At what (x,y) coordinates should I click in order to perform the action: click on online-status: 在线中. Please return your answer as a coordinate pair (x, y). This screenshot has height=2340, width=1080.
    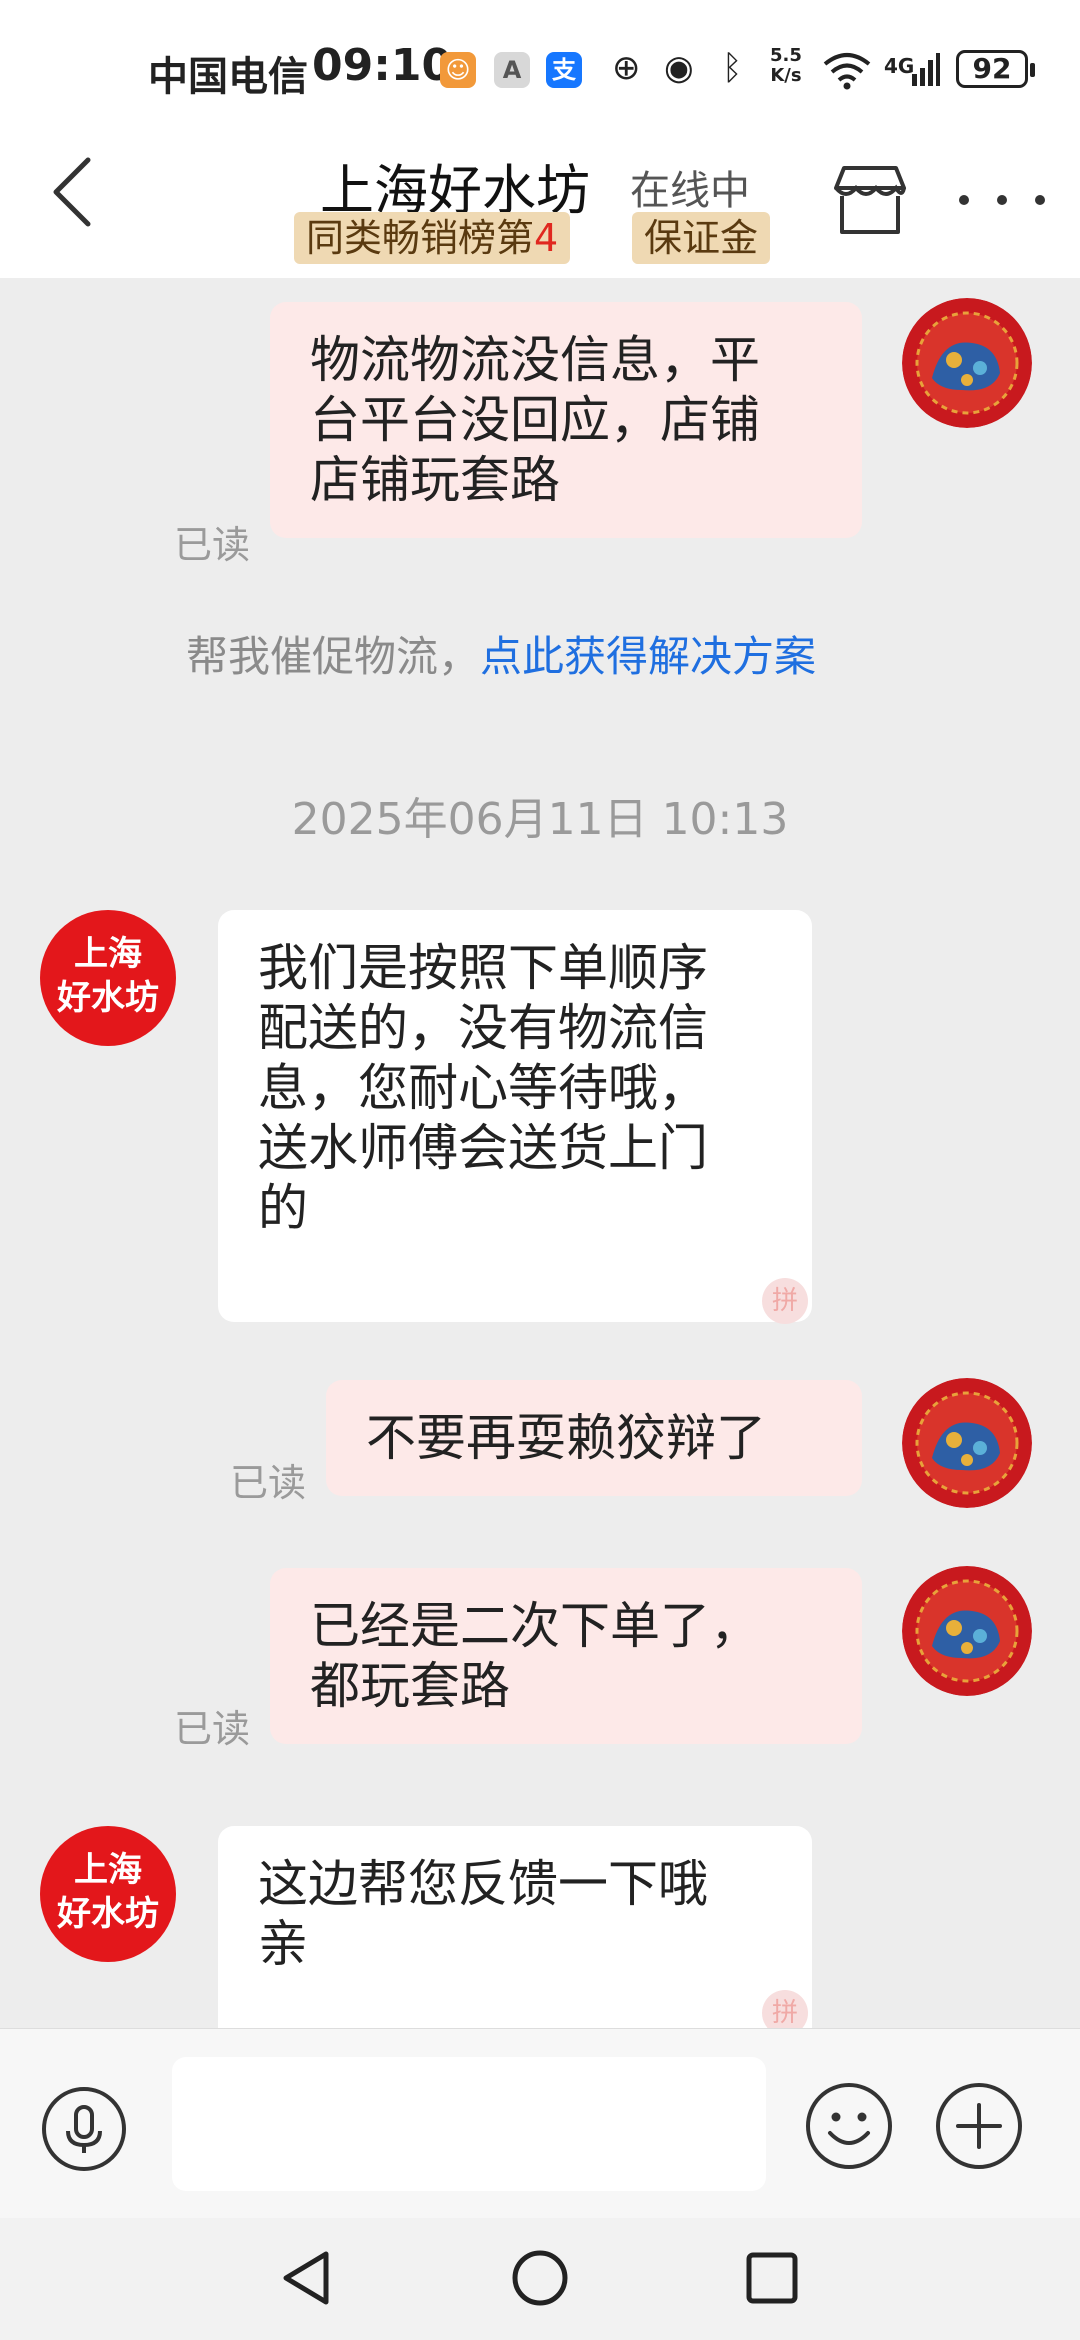
    Looking at the image, I should click on (690, 191).